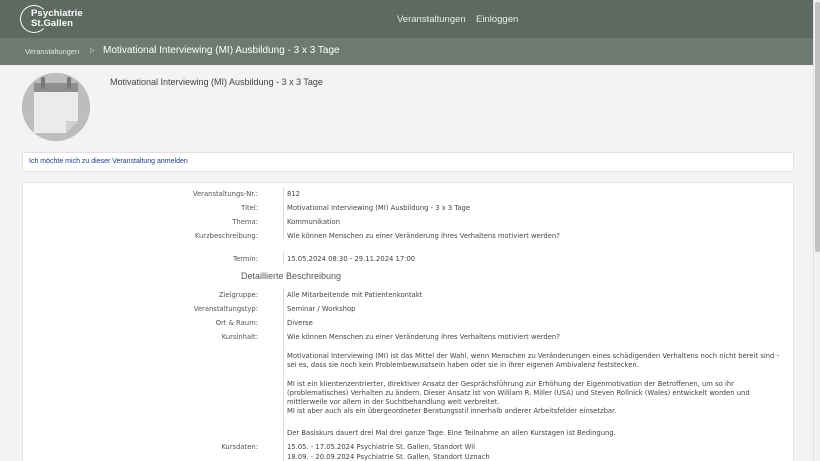 The height and width of the screenshot is (461, 820). What do you see at coordinates (249, 208) in the screenshot?
I see `label-titel: Titel:` at bounding box center [249, 208].